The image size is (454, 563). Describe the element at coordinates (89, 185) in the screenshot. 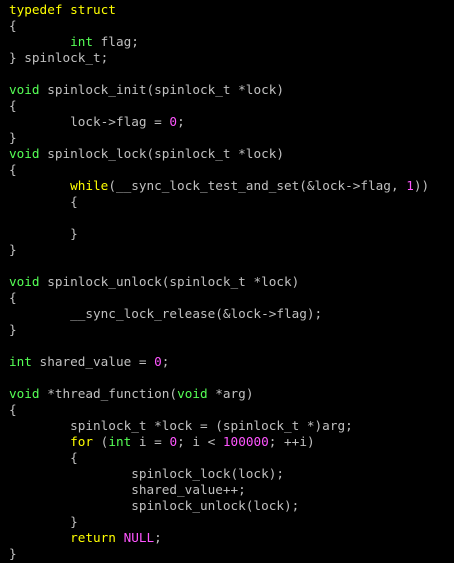

I see `code-token: while` at that location.